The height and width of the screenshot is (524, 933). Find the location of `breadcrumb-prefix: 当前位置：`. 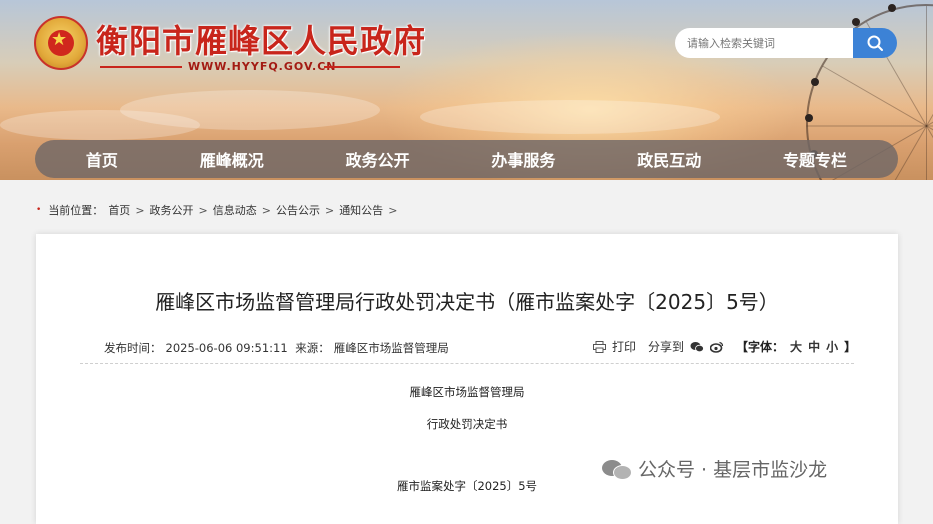

breadcrumb-prefix: 当前位置： is located at coordinates (76, 210).